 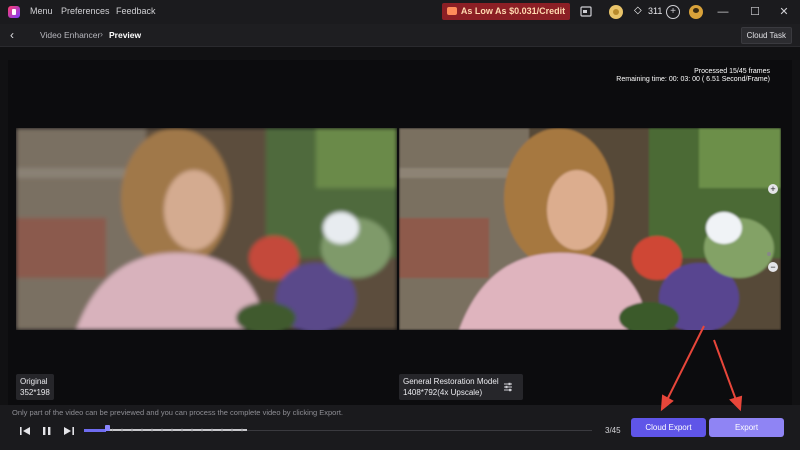 I want to click on cloud-task-button: Cloud Task, so click(x=766, y=35).